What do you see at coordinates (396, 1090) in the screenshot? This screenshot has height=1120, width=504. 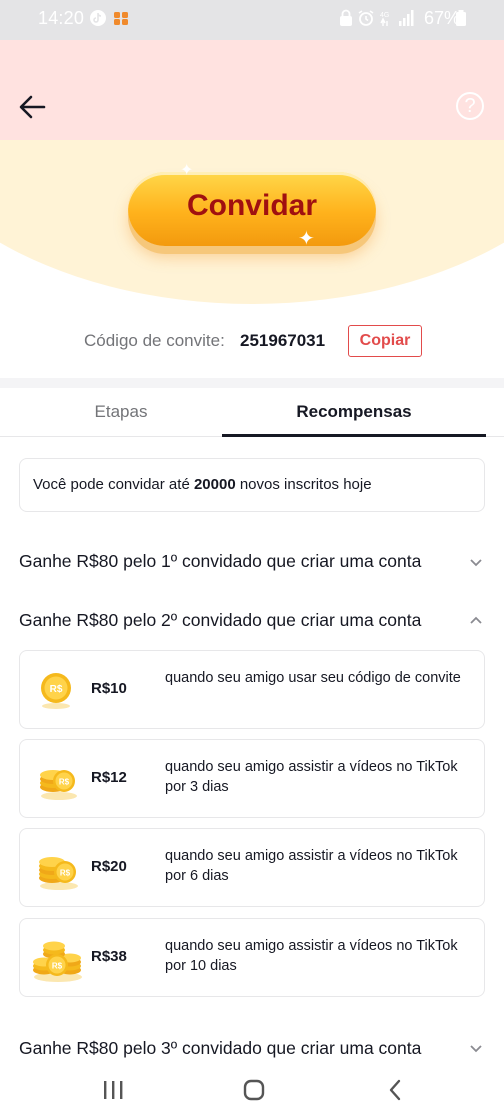 I see `back-icon` at bounding box center [396, 1090].